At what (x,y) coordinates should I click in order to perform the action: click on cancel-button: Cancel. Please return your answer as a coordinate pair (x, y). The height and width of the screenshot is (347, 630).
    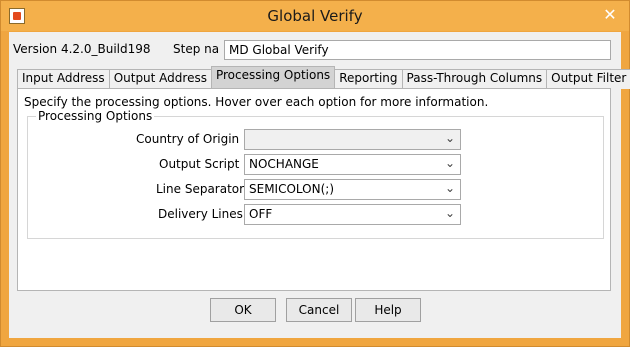
    Looking at the image, I should click on (319, 310).